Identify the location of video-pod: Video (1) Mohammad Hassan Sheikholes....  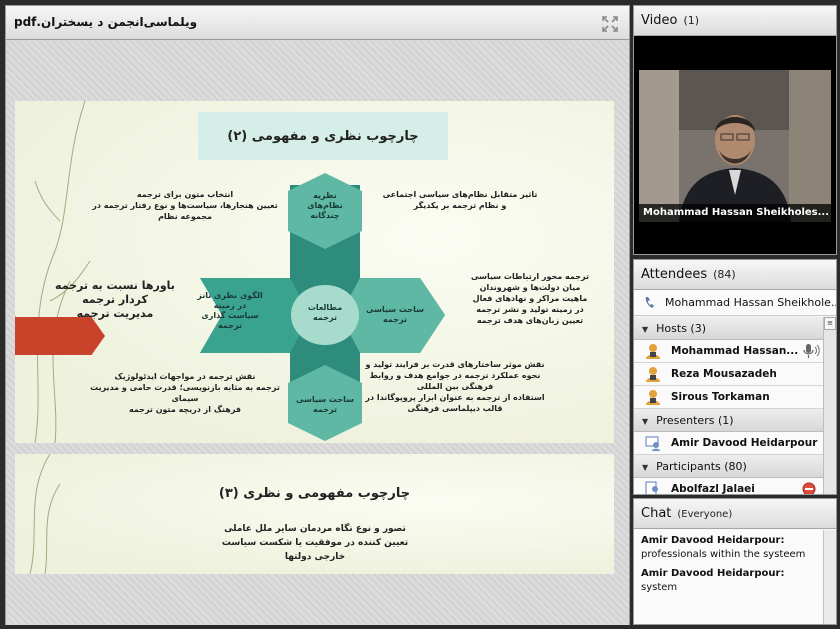
(735, 130).